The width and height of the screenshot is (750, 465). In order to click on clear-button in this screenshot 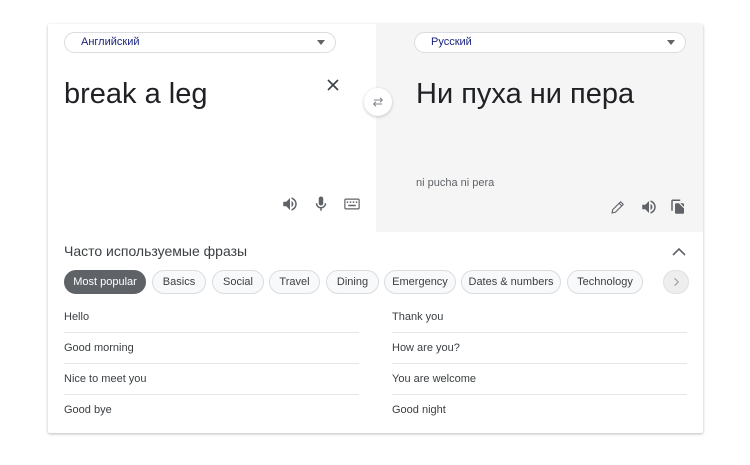, I will do `click(333, 85)`.